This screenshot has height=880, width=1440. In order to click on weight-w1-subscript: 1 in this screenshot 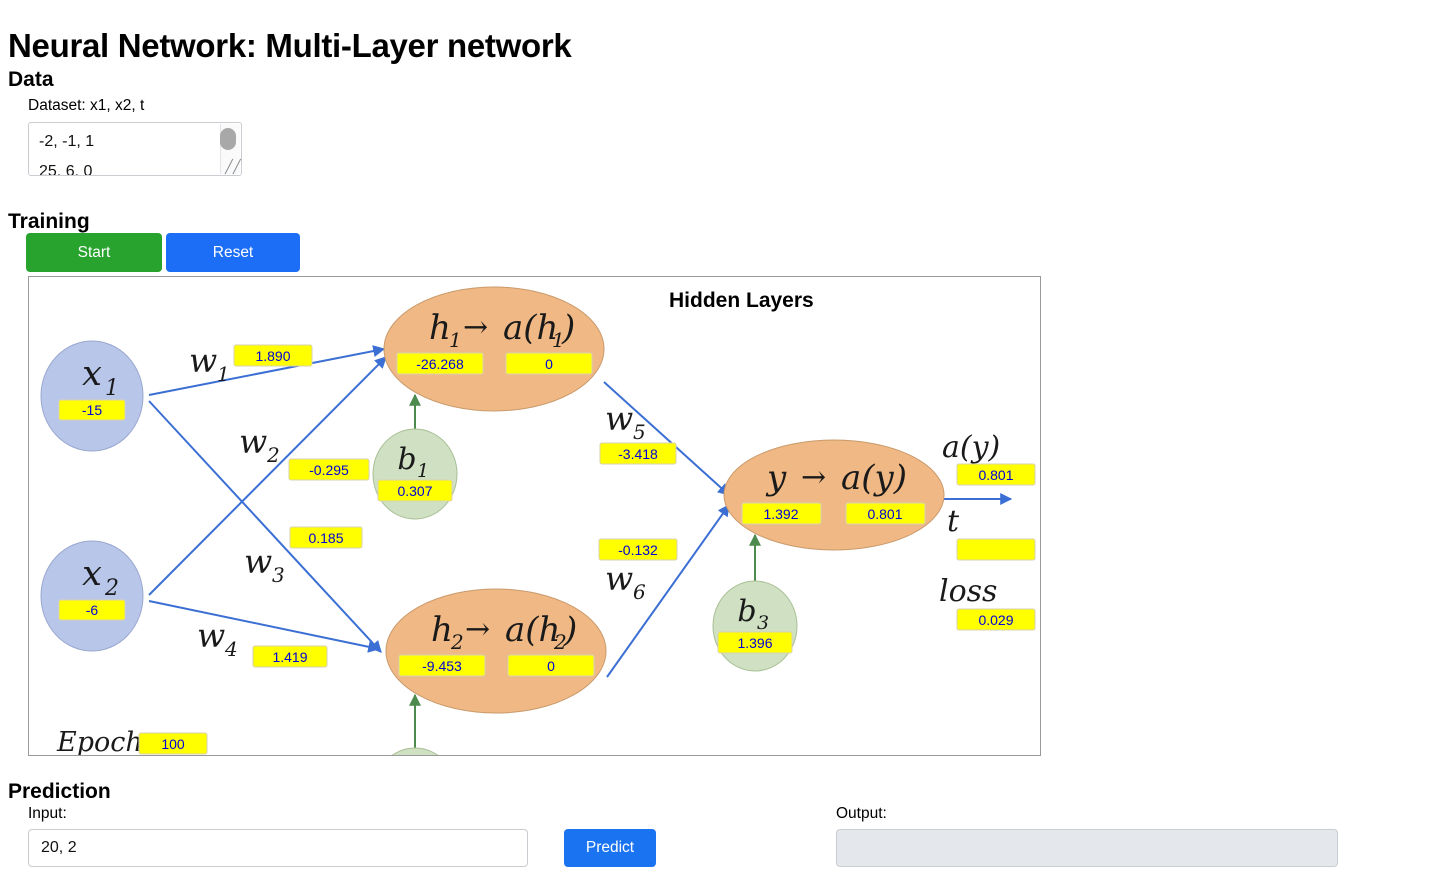, I will do `click(223, 374)`.